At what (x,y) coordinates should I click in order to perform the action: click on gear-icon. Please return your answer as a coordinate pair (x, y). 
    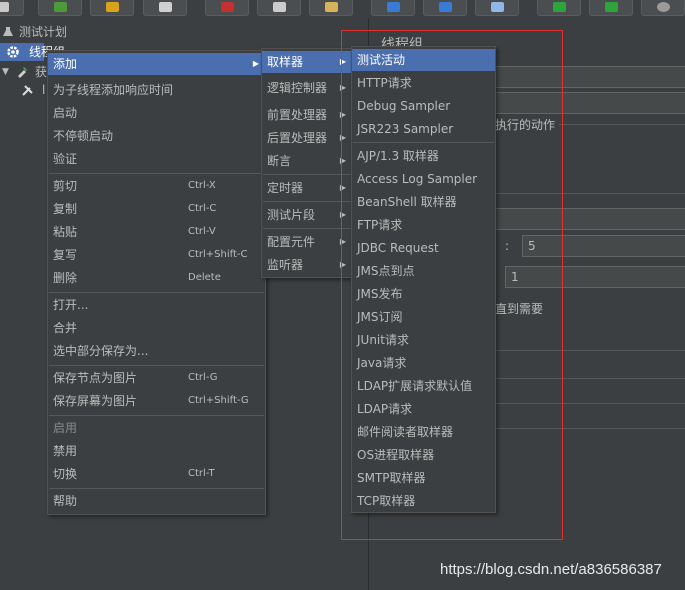
    Looking at the image, I should click on (13, 52).